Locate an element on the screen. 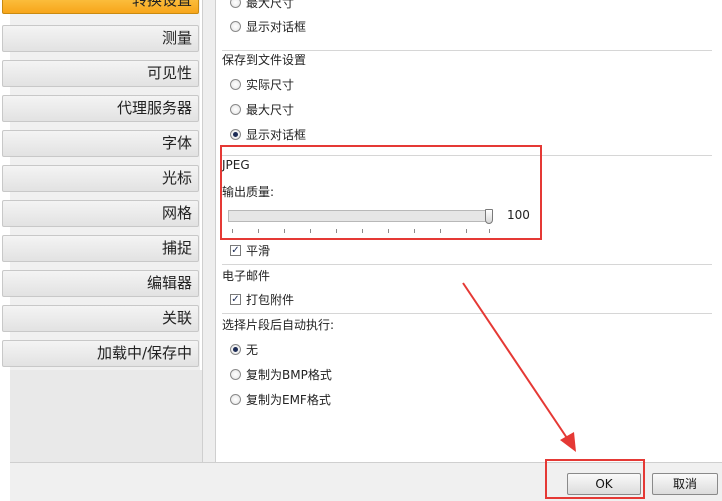  smooth-checkbox-option: ✓ 平滑 is located at coordinates (250, 250).